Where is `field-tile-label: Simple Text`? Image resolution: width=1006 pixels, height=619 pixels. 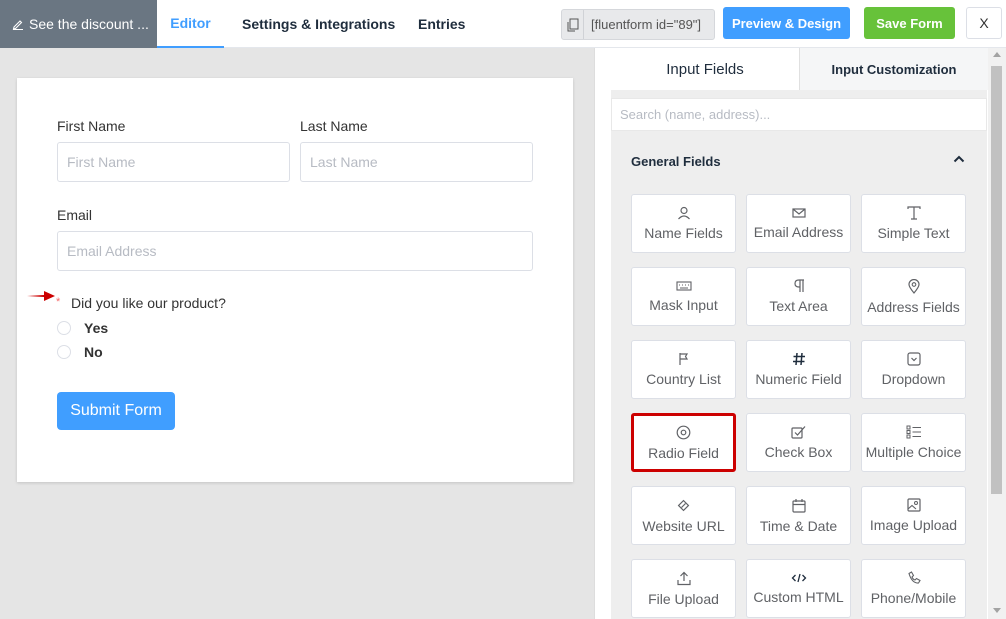
field-tile-label: Simple Text is located at coordinates (913, 233).